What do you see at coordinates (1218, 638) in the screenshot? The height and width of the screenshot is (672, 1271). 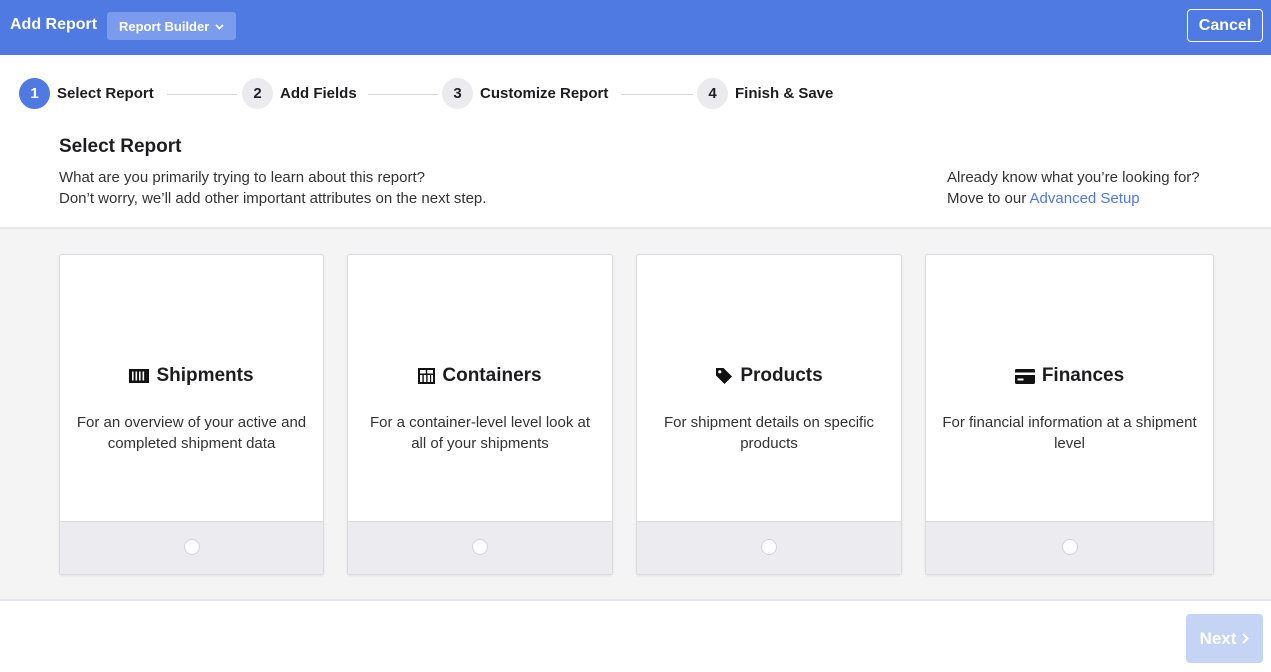 I see `next-label: Next` at bounding box center [1218, 638].